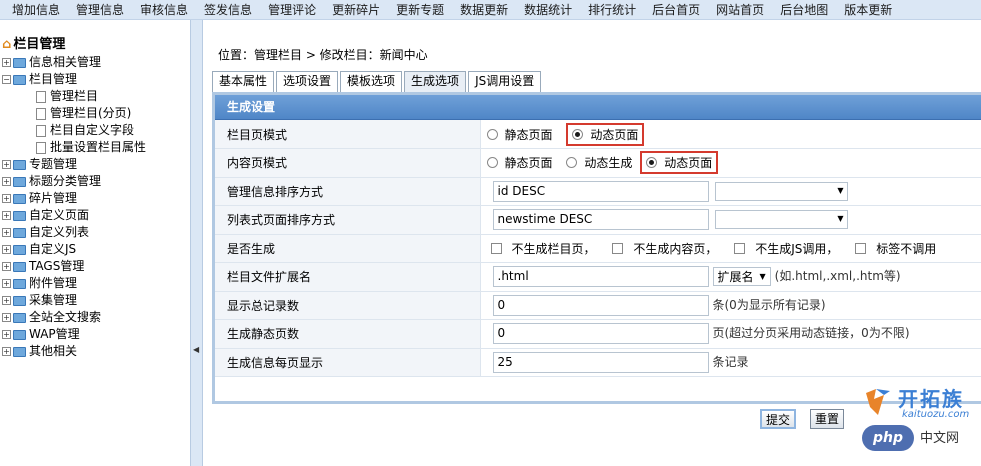 Image resolution: width=981 pixels, height=466 pixels. What do you see at coordinates (292, 9) in the screenshot?
I see `topnav-item: 管理评论` at bounding box center [292, 9].